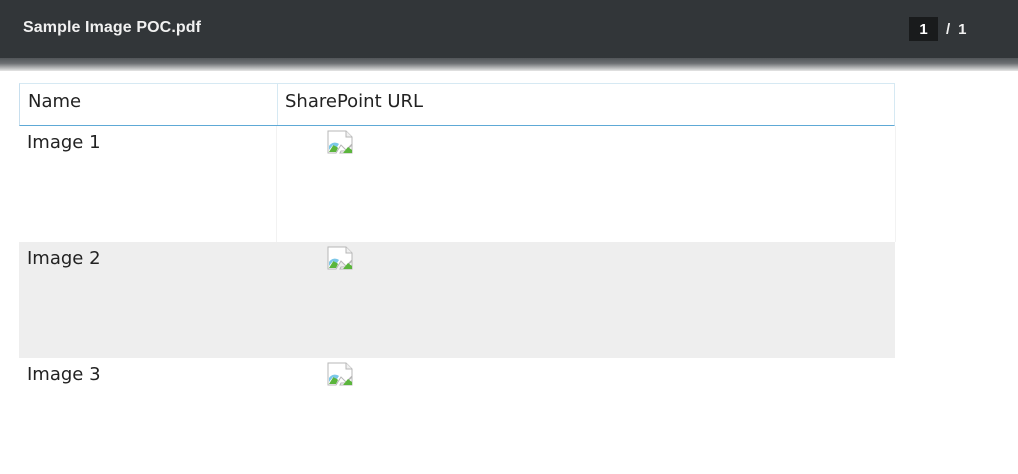 The height and width of the screenshot is (474, 1018). I want to click on cell-name: Image 1, so click(148, 184).